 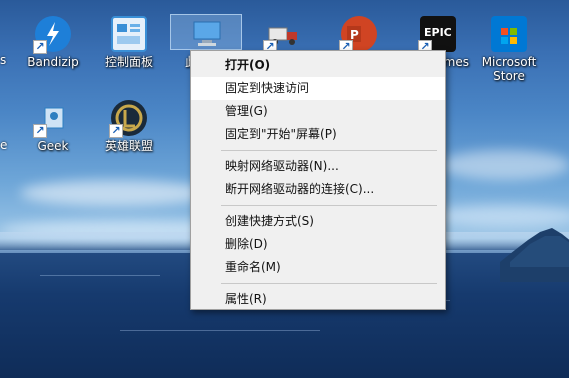 I want to click on menu-item-0: 打开(O), so click(x=318, y=65).